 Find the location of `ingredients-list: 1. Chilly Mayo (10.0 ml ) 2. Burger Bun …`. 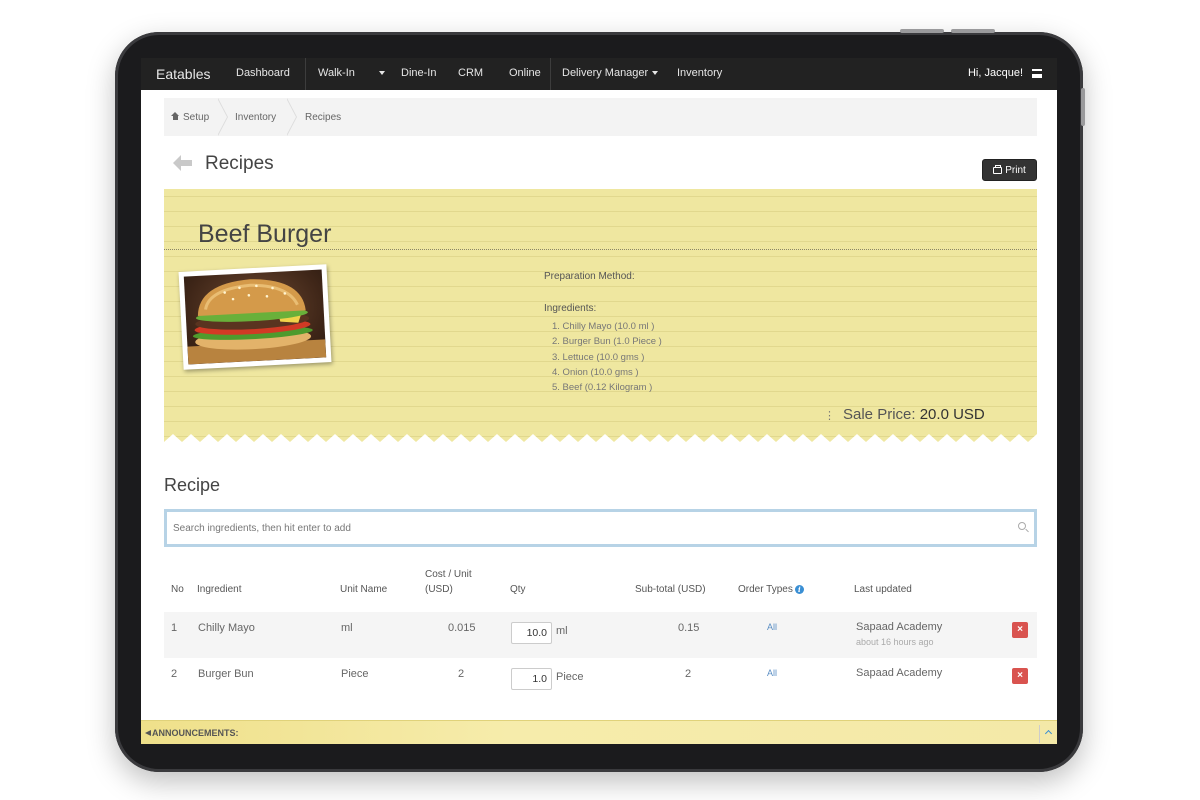

ingredients-list: 1. Chilly Mayo (10.0 ml ) 2. Burger Bun … is located at coordinates (607, 357).